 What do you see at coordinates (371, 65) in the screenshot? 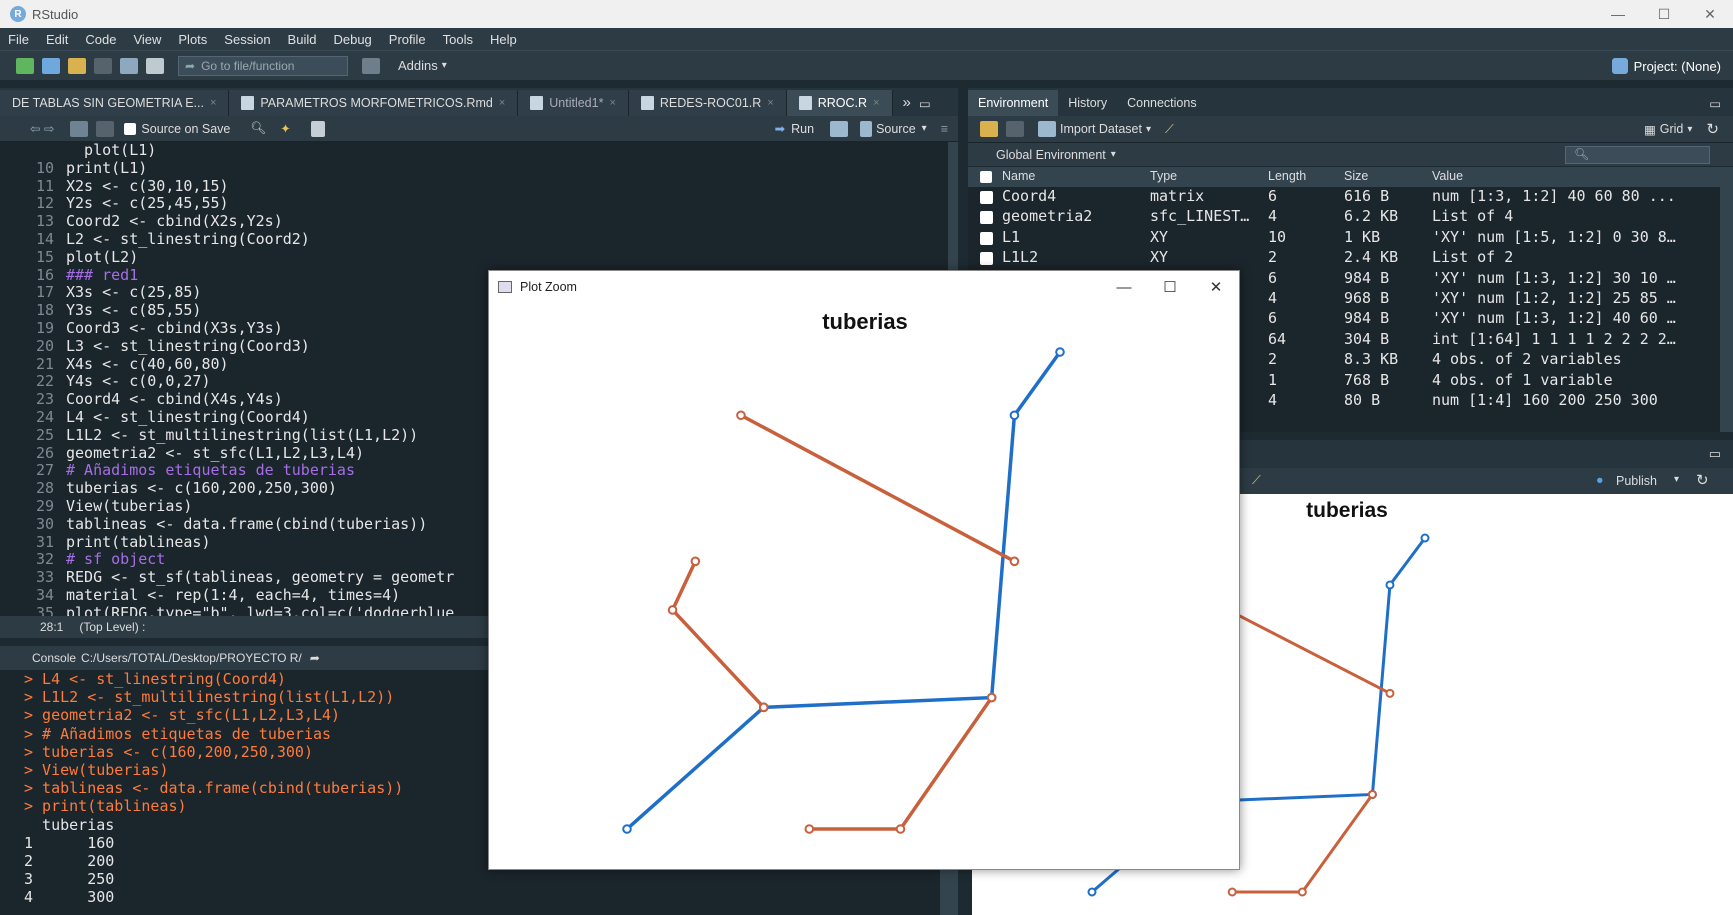
I see `grid-layout-icon` at bounding box center [371, 65].